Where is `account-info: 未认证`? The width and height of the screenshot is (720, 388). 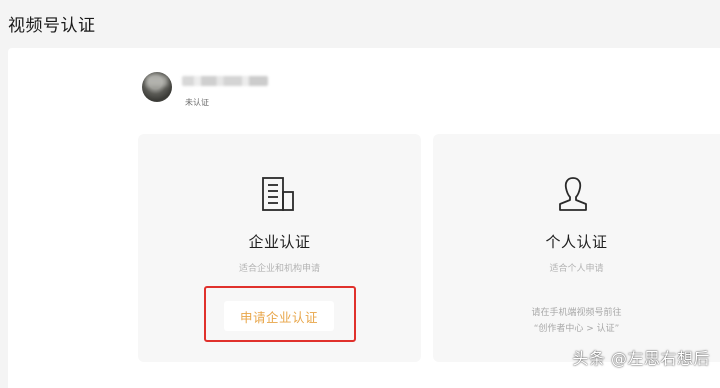
account-info: 未认证 is located at coordinates (292, 90).